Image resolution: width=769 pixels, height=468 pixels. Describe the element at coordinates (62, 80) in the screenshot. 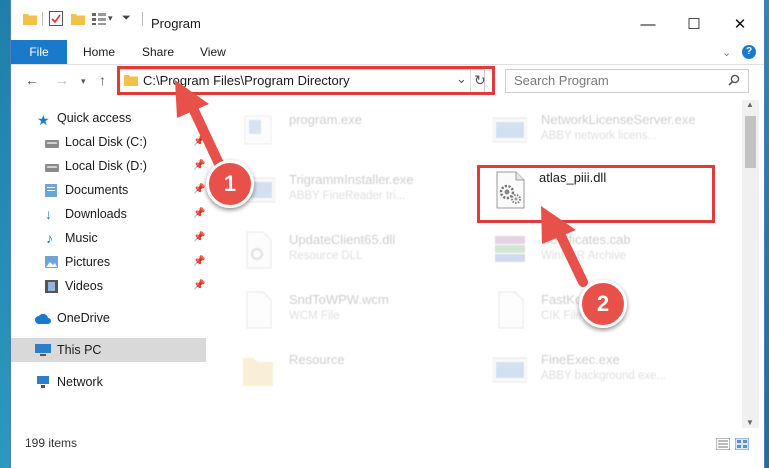

I see `forward-arrow-icon: →` at that location.